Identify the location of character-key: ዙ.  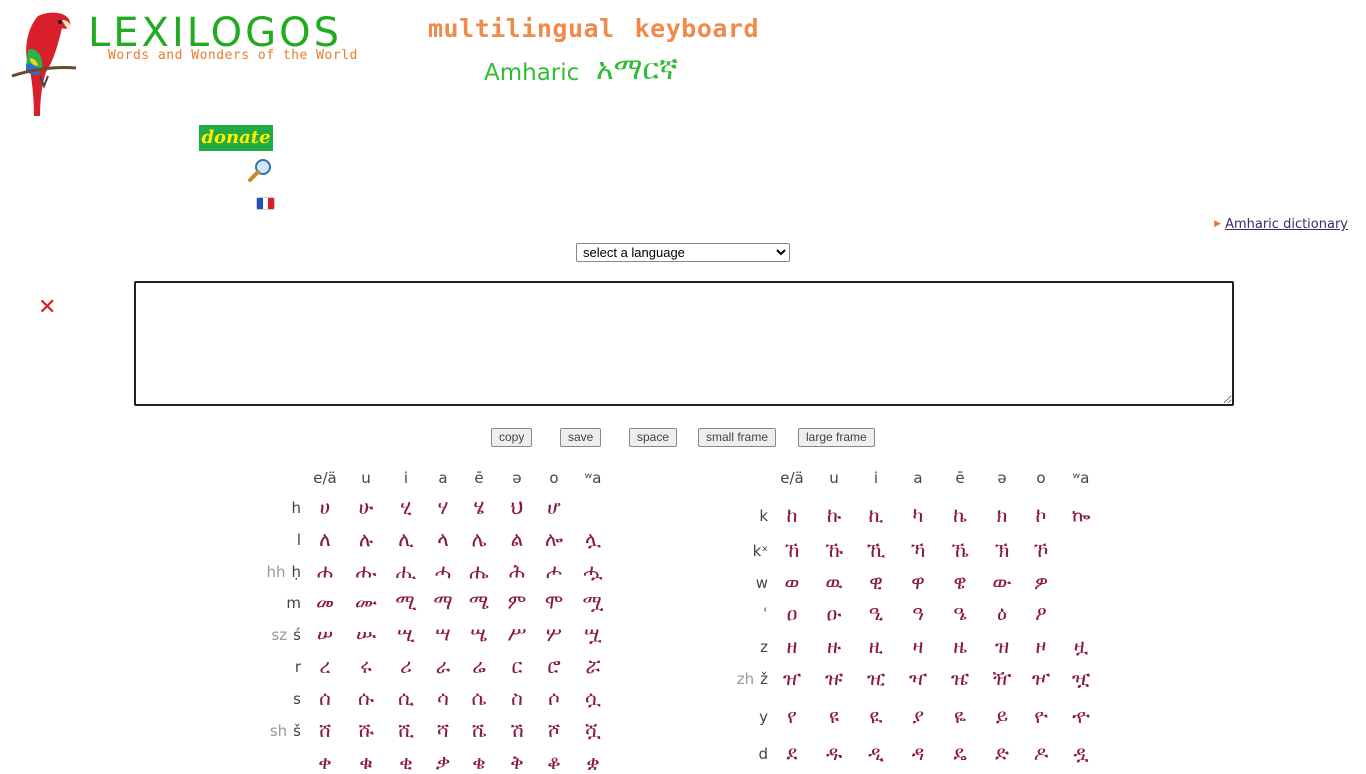
(834, 646).